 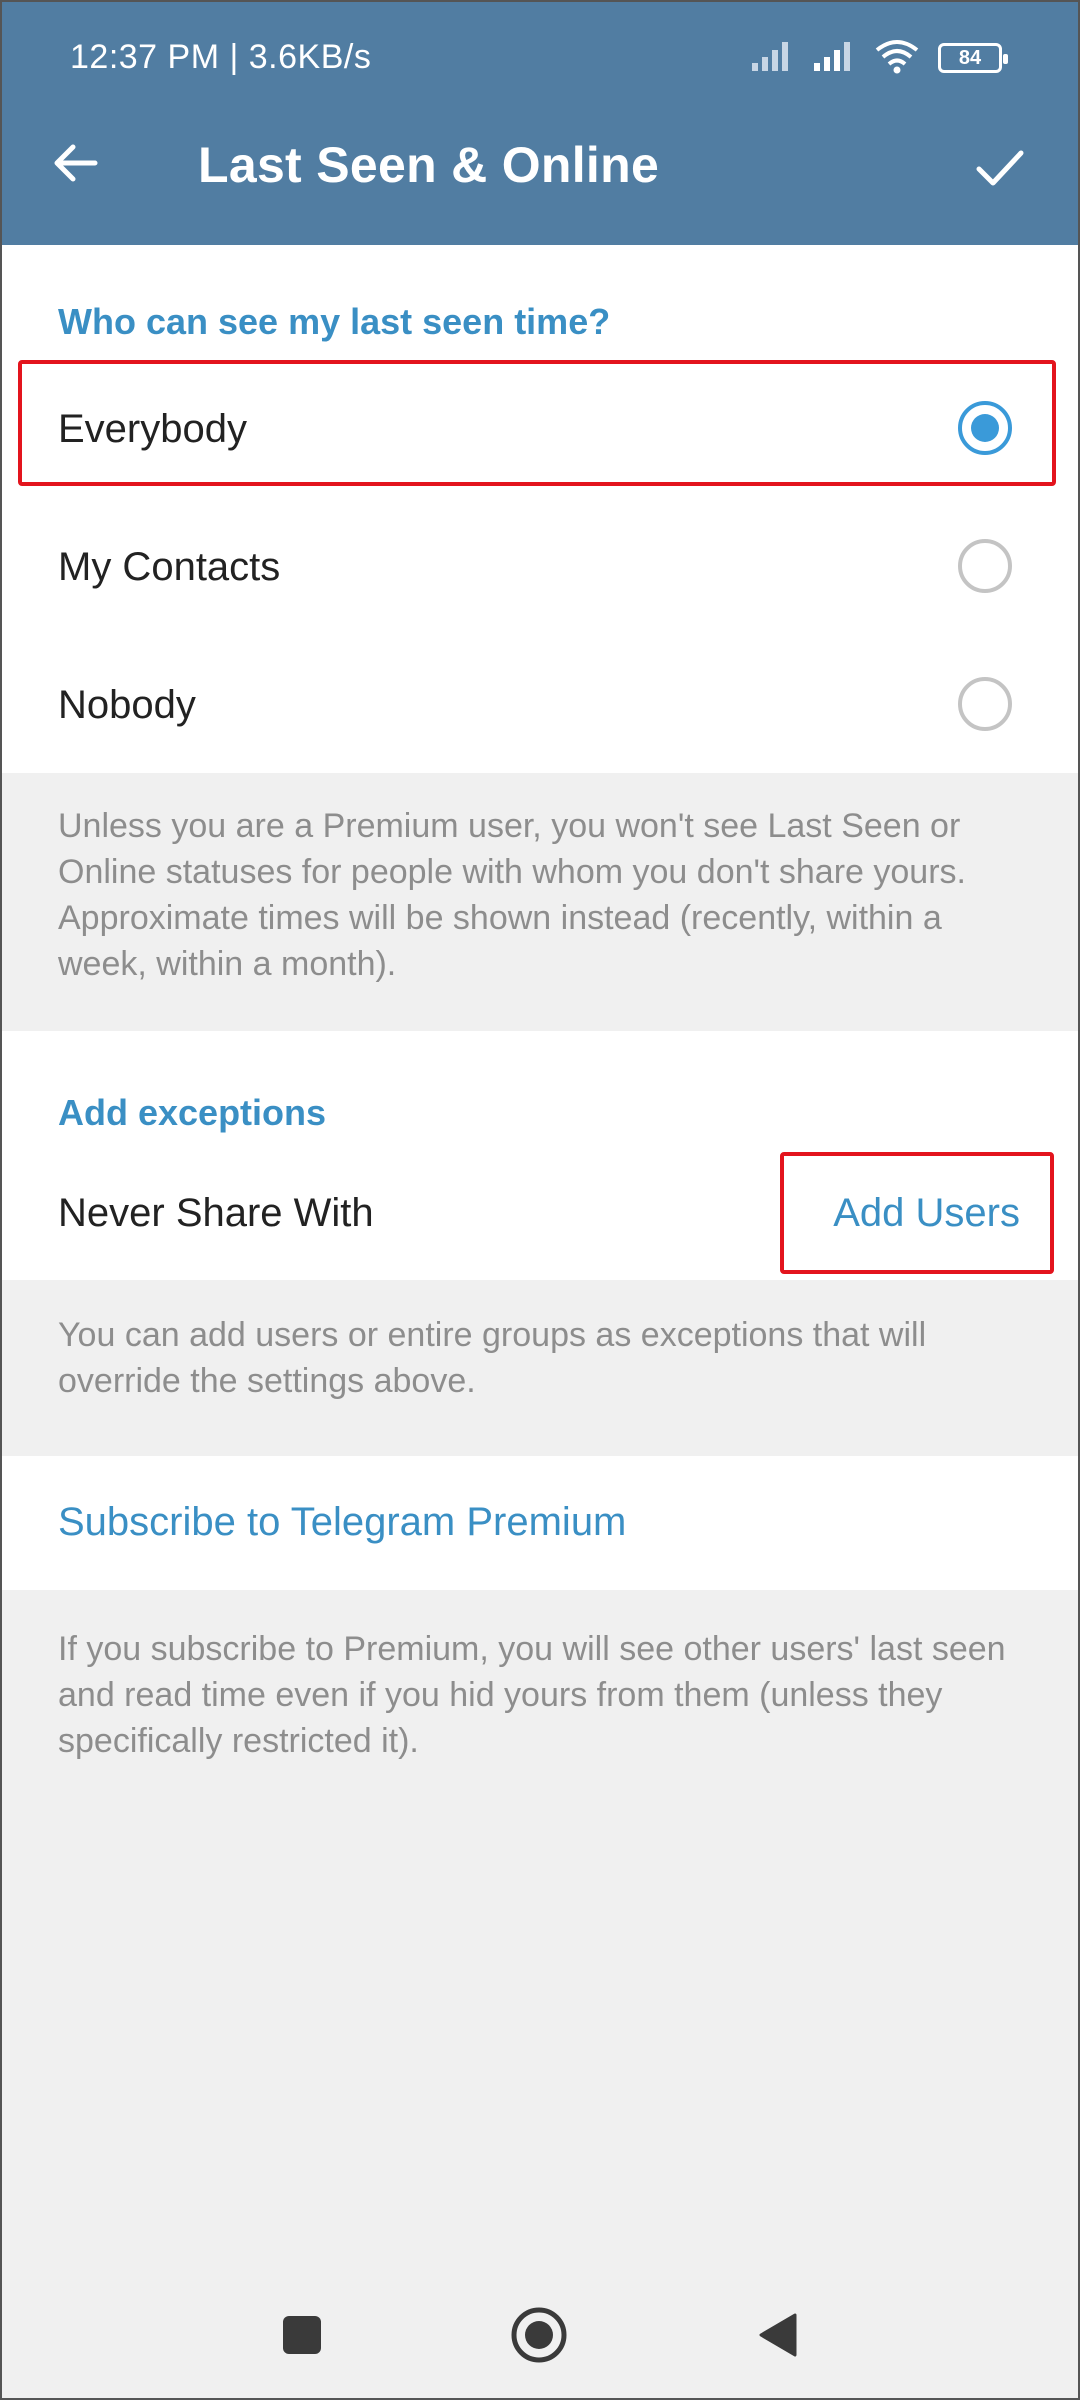 What do you see at coordinates (540, 427) in the screenshot?
I see `option-everybody: Everybody` at bounding box center [540, 427].